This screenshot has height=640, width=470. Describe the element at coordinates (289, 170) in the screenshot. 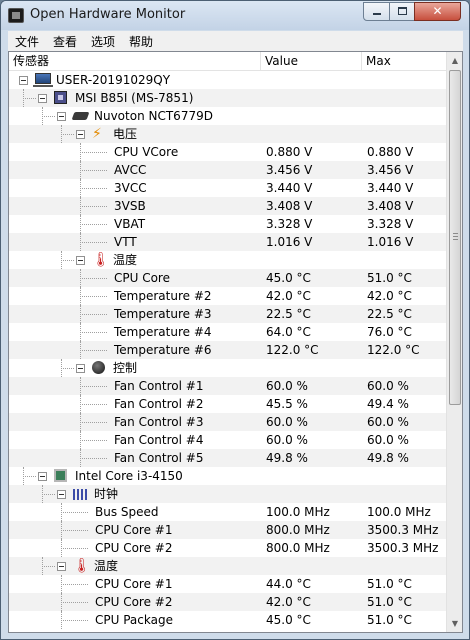

I see `sensor-value: 3.456 V` at that location.